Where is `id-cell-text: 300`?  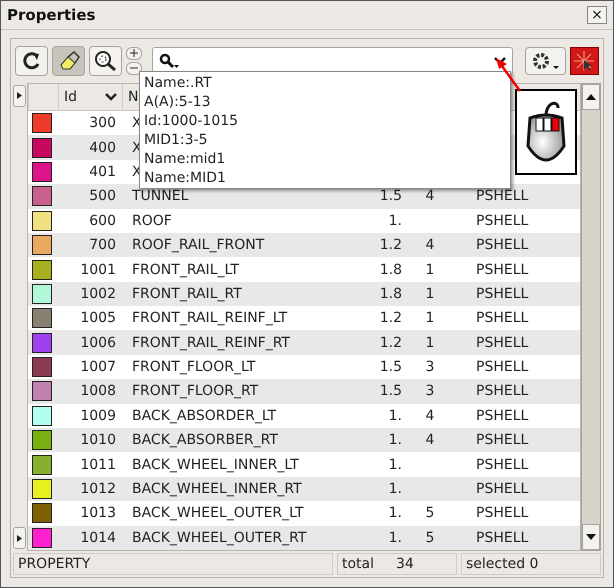
id-cell-text: 300 is located at coordinates (102, 123).